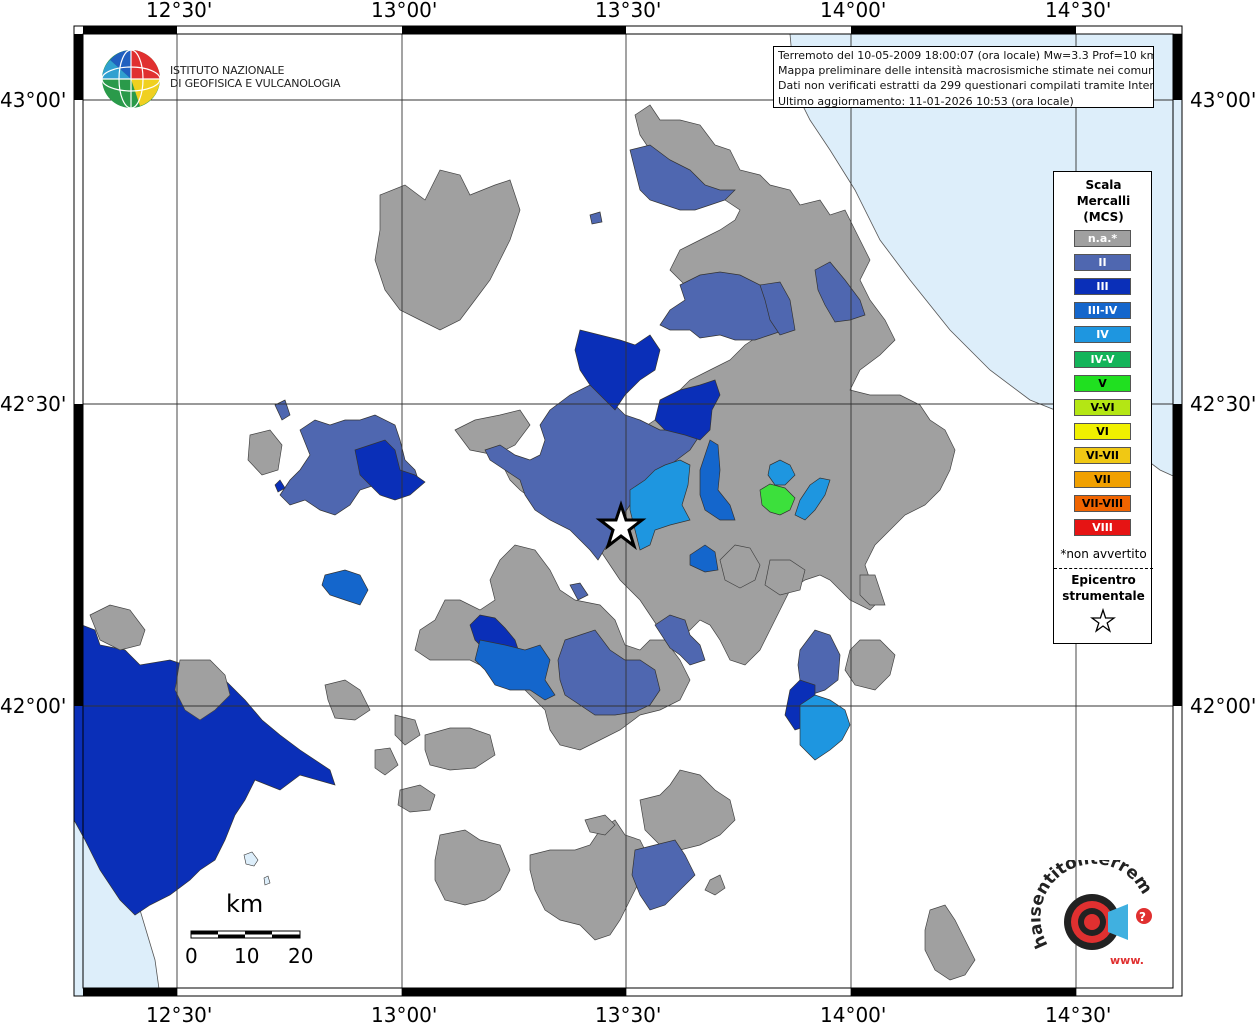  Describe the element at coordinates (1102, 311) in the screenshot. I see `legend-swatch: III-IV` at that location.